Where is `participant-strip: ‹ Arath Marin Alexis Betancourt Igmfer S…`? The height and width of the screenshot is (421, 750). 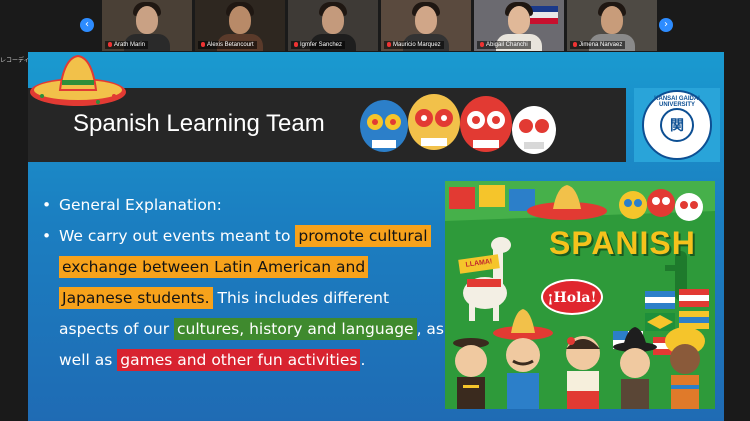
participant-strip: ‹ Arath Marin Alexis Betancourt Igmfer S… is located at coordinates (375, 26).